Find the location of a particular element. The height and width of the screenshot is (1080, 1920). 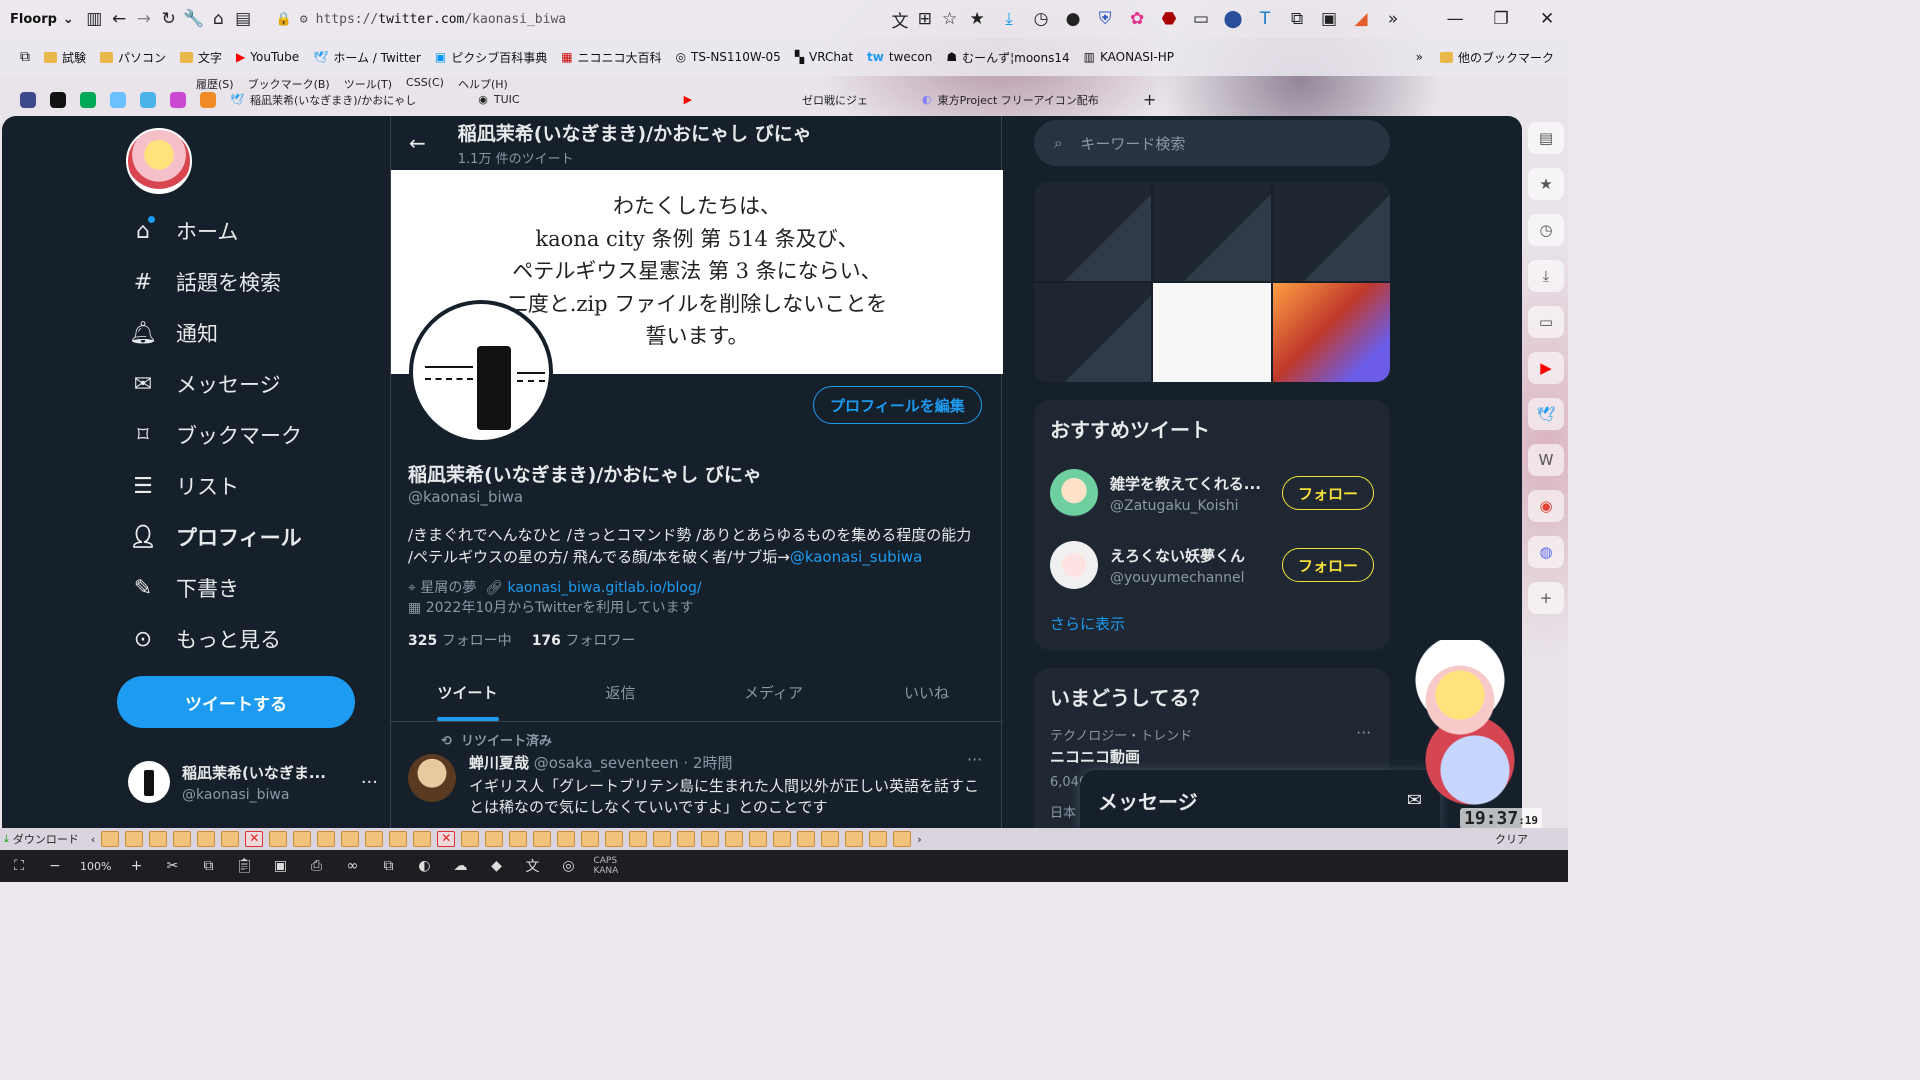

account-icon: ● is located at coordinates (1073, 19).